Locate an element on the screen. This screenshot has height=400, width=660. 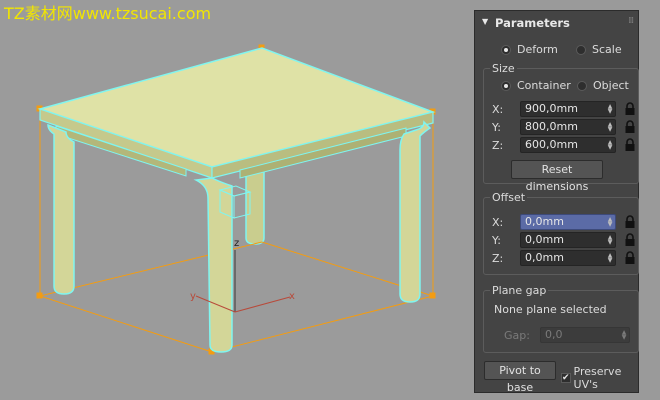
gap-value: 0,0 is located at coordinates (580, 335).